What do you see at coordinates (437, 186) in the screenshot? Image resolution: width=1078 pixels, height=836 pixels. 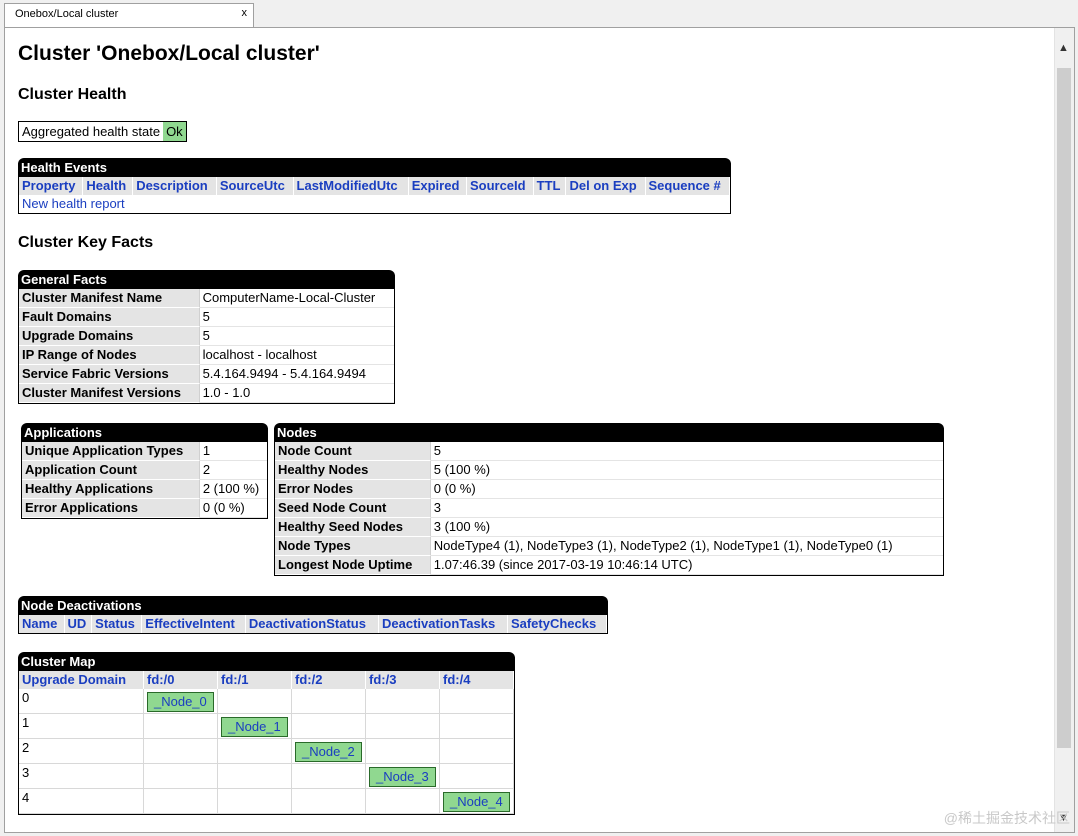 I see `column-header: Expired` at bounding box center [437, 186].